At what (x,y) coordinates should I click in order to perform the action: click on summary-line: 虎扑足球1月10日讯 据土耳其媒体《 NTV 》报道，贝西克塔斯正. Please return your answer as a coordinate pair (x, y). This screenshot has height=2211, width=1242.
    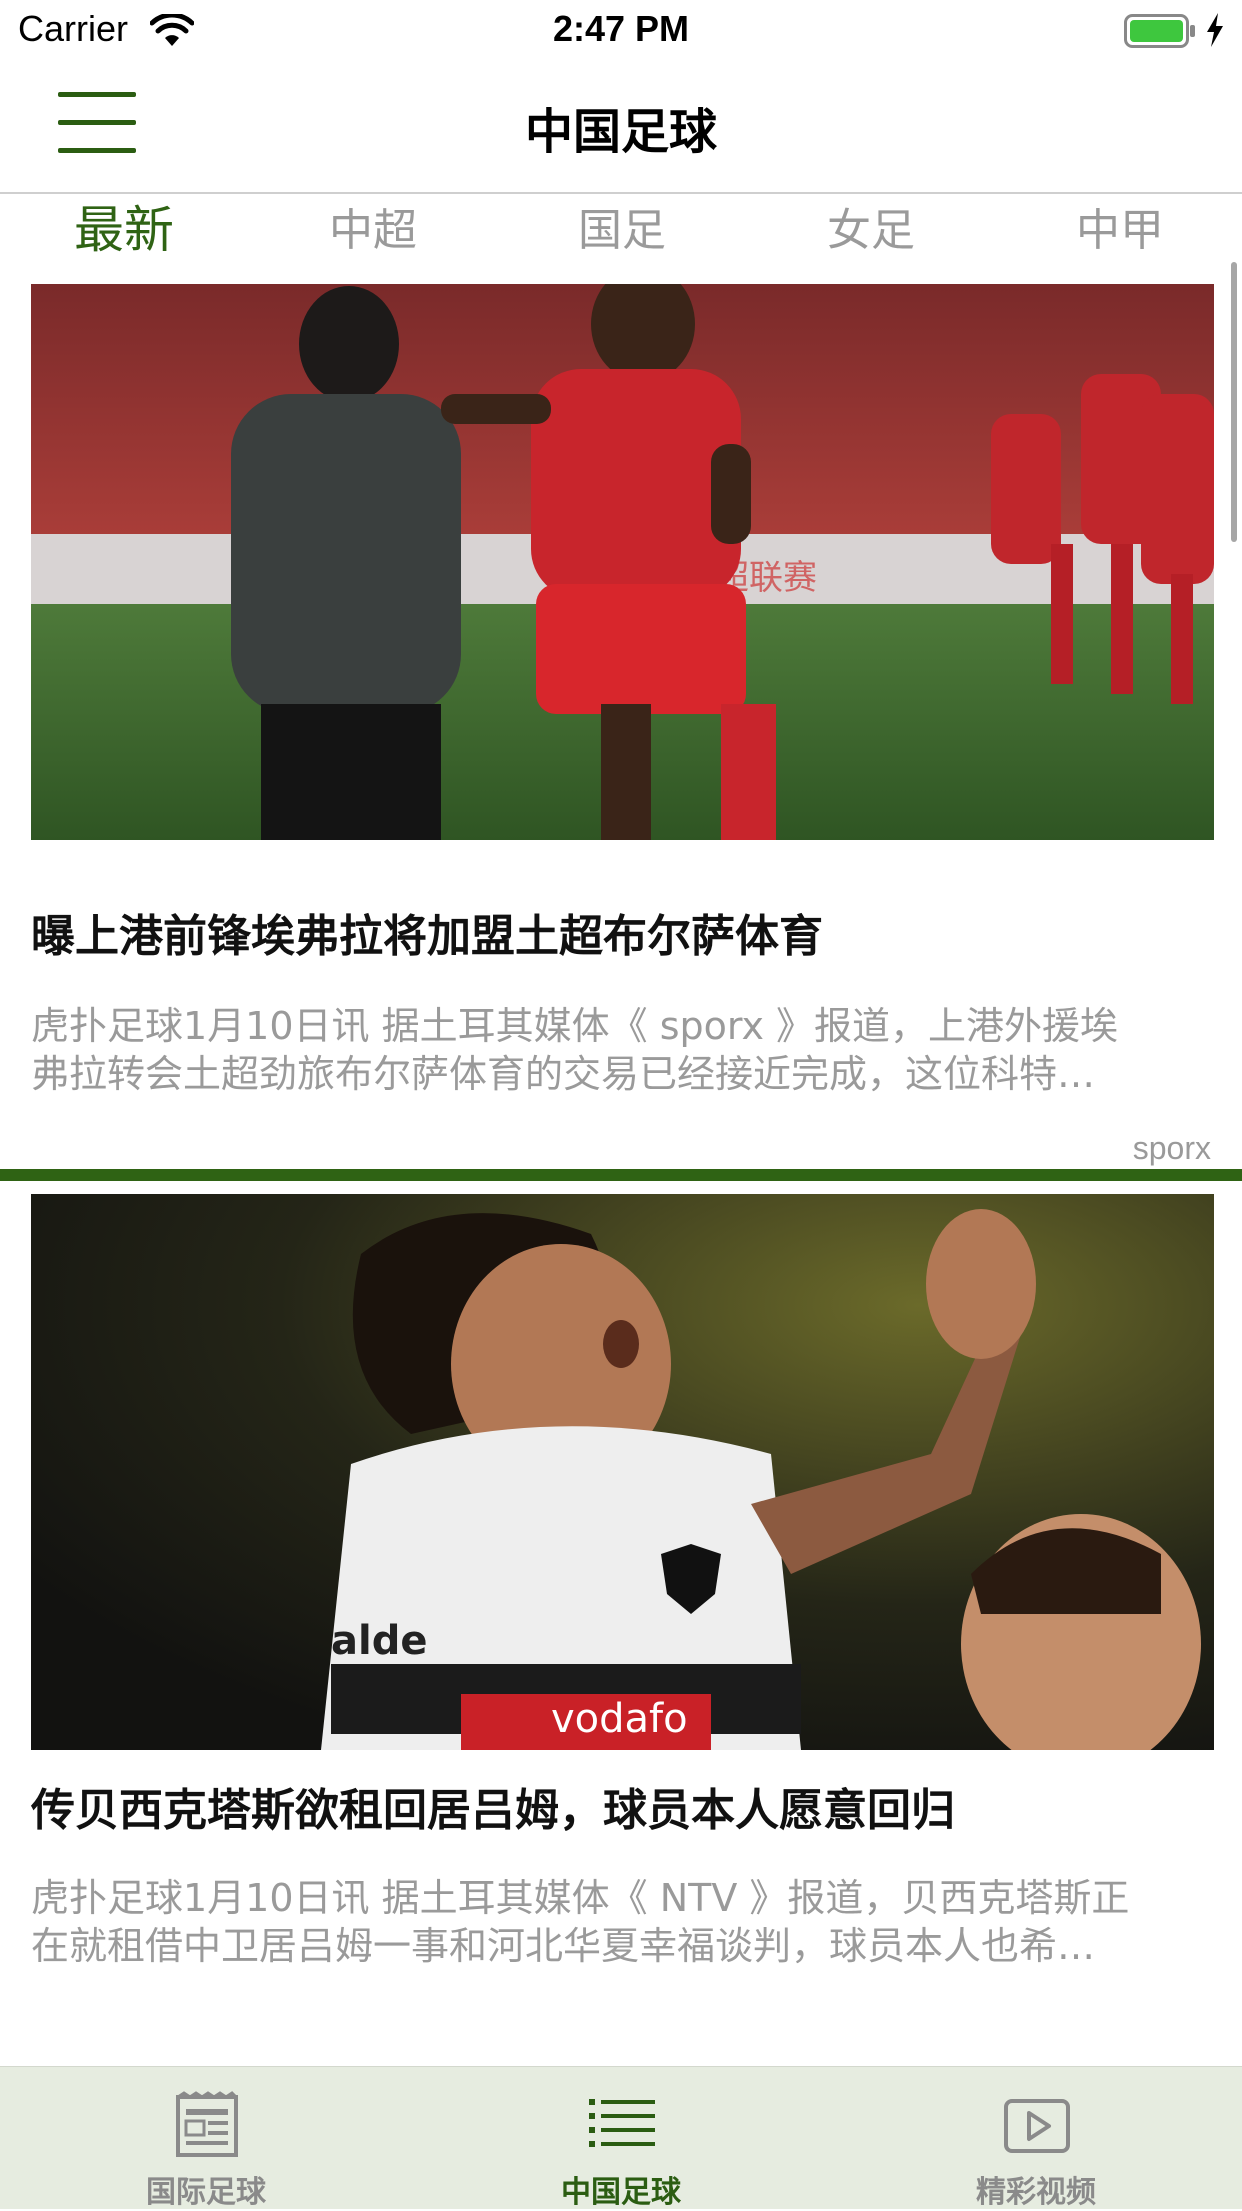
    Looking at the image, I should click on (580, 1898).